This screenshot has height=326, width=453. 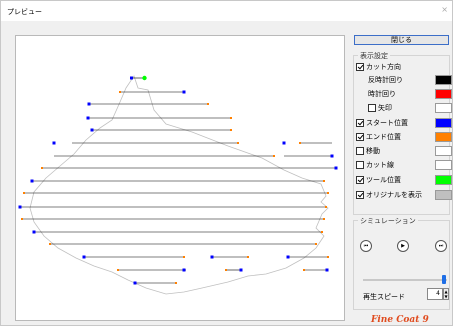 I want to click on option-arrow: 矢印, so click(x=380, y=107).